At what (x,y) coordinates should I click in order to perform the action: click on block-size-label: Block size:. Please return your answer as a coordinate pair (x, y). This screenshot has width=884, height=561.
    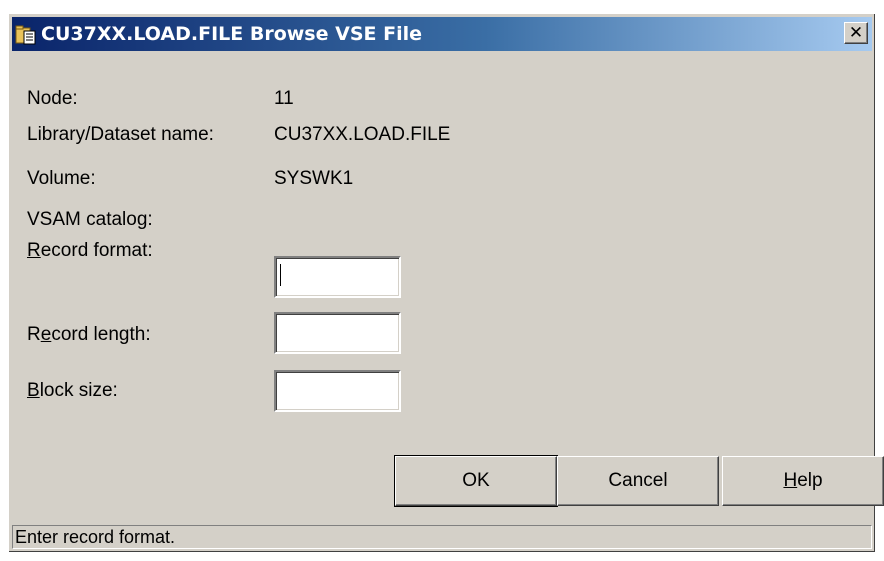
    Looking at the image, I should click on (72, 391).